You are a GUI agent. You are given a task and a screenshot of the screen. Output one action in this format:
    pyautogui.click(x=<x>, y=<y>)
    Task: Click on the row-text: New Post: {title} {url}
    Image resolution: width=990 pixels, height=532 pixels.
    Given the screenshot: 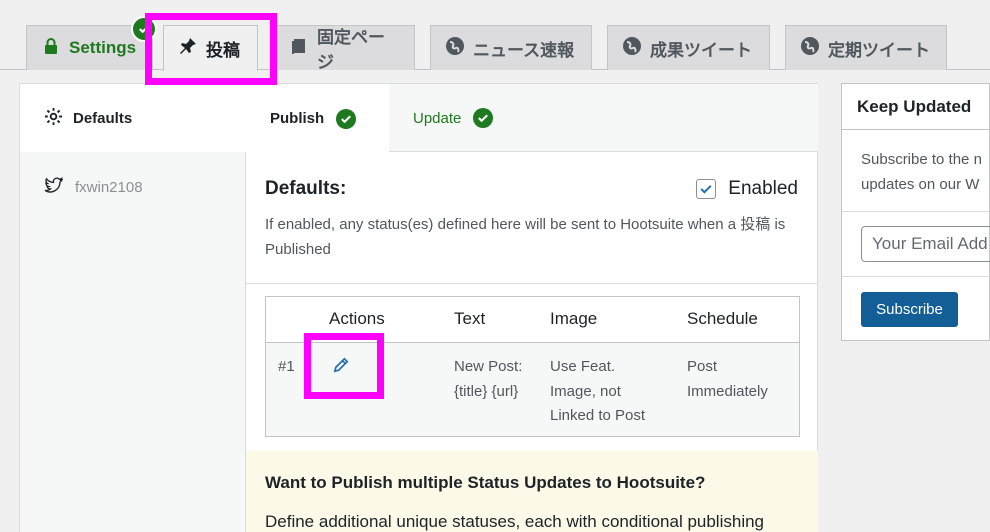 What is the action you would take?
    pyautogui.click(x=488, y=379)
    